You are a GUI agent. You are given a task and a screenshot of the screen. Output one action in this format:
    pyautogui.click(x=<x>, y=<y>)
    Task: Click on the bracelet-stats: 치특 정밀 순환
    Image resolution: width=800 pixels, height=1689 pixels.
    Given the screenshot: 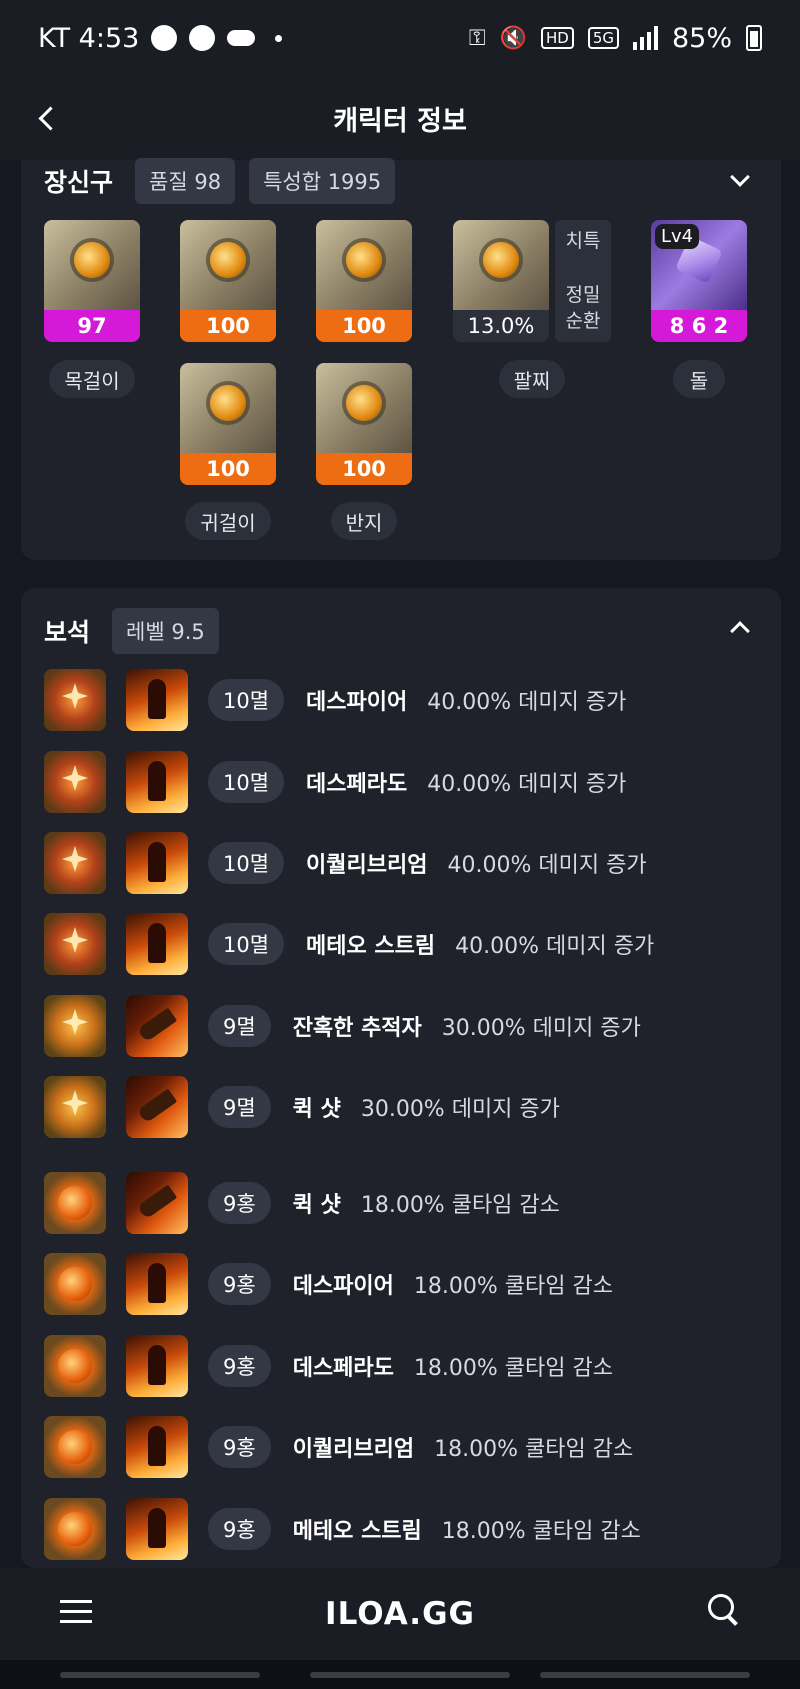 What is the action you would take?
    pyautogui.click(x=583, y=281)
    